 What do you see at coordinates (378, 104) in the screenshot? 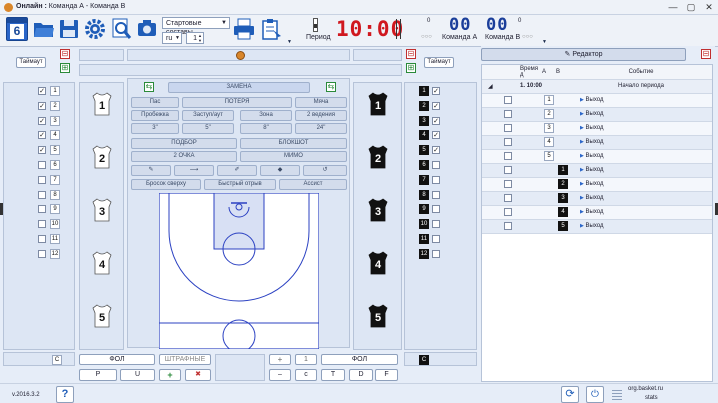
I see `team-b-court-player: 1` at bounding box center [378, 104].